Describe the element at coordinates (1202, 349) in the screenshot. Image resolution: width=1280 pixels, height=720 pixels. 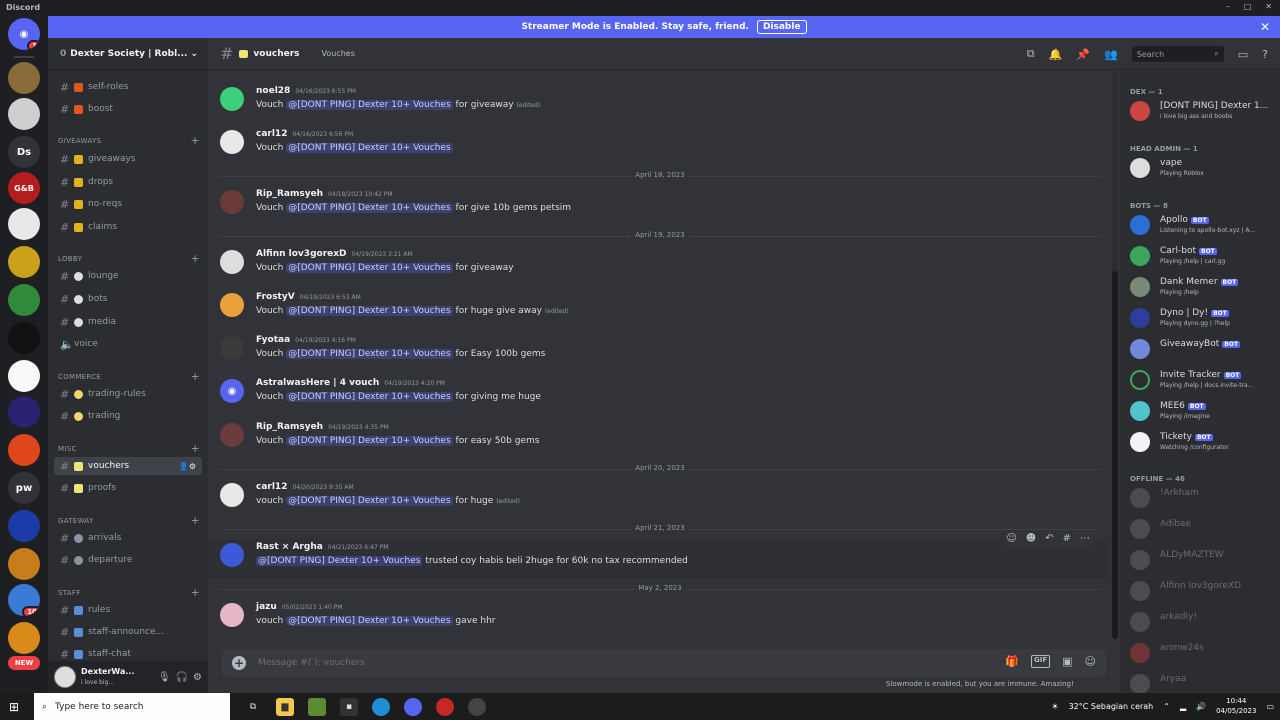
I see `member-item: GiveawayBot BOT` at that location.